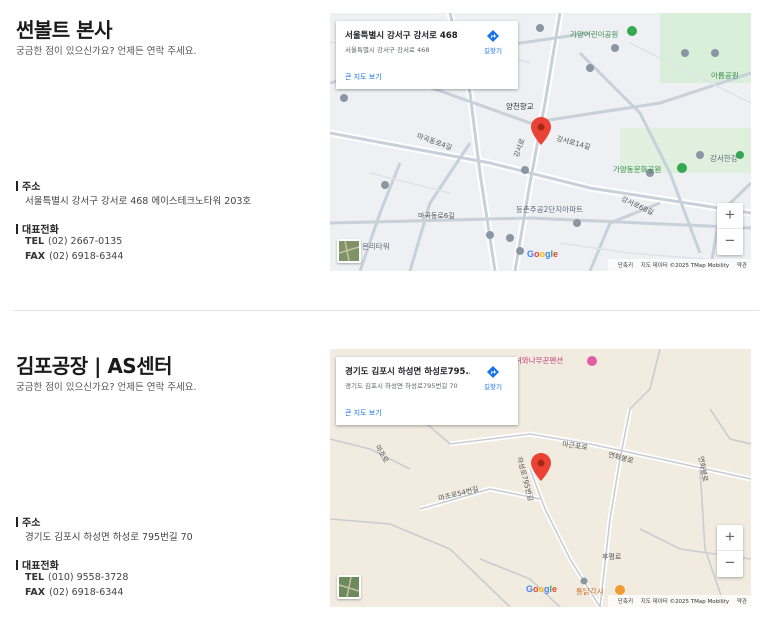 The image size is (773, 626). Describe the element at coordinates (106, 387) in the screenshot. I see `factory-subtitle: 궁금한 점이 있으신가요? 언제든 연락 주세요.` at that location.